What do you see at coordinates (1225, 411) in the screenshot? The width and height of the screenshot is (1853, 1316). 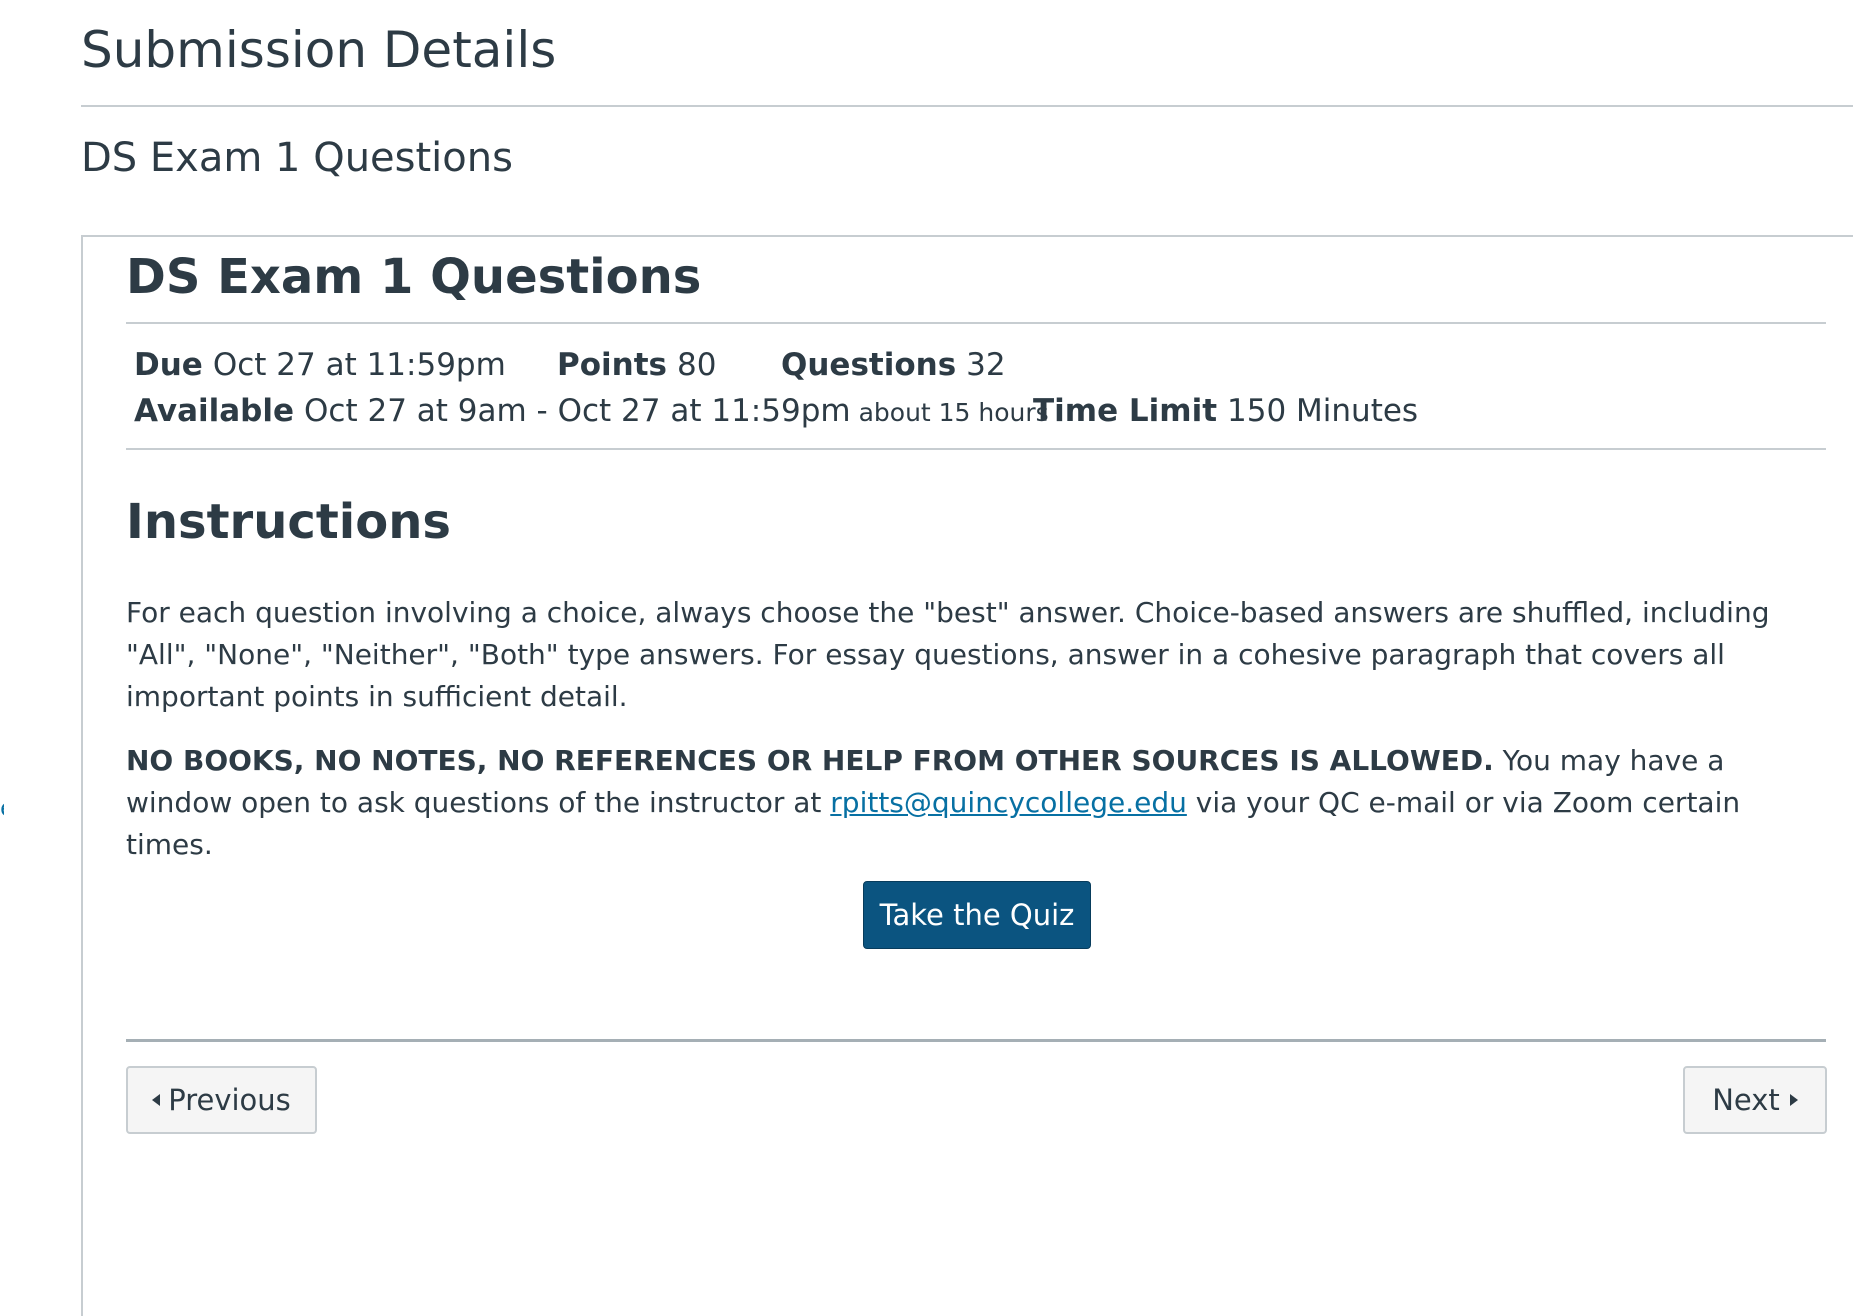 I see `time-limit-detail: Time Limit 150 Minutes` at bounding box center [1225, 411].